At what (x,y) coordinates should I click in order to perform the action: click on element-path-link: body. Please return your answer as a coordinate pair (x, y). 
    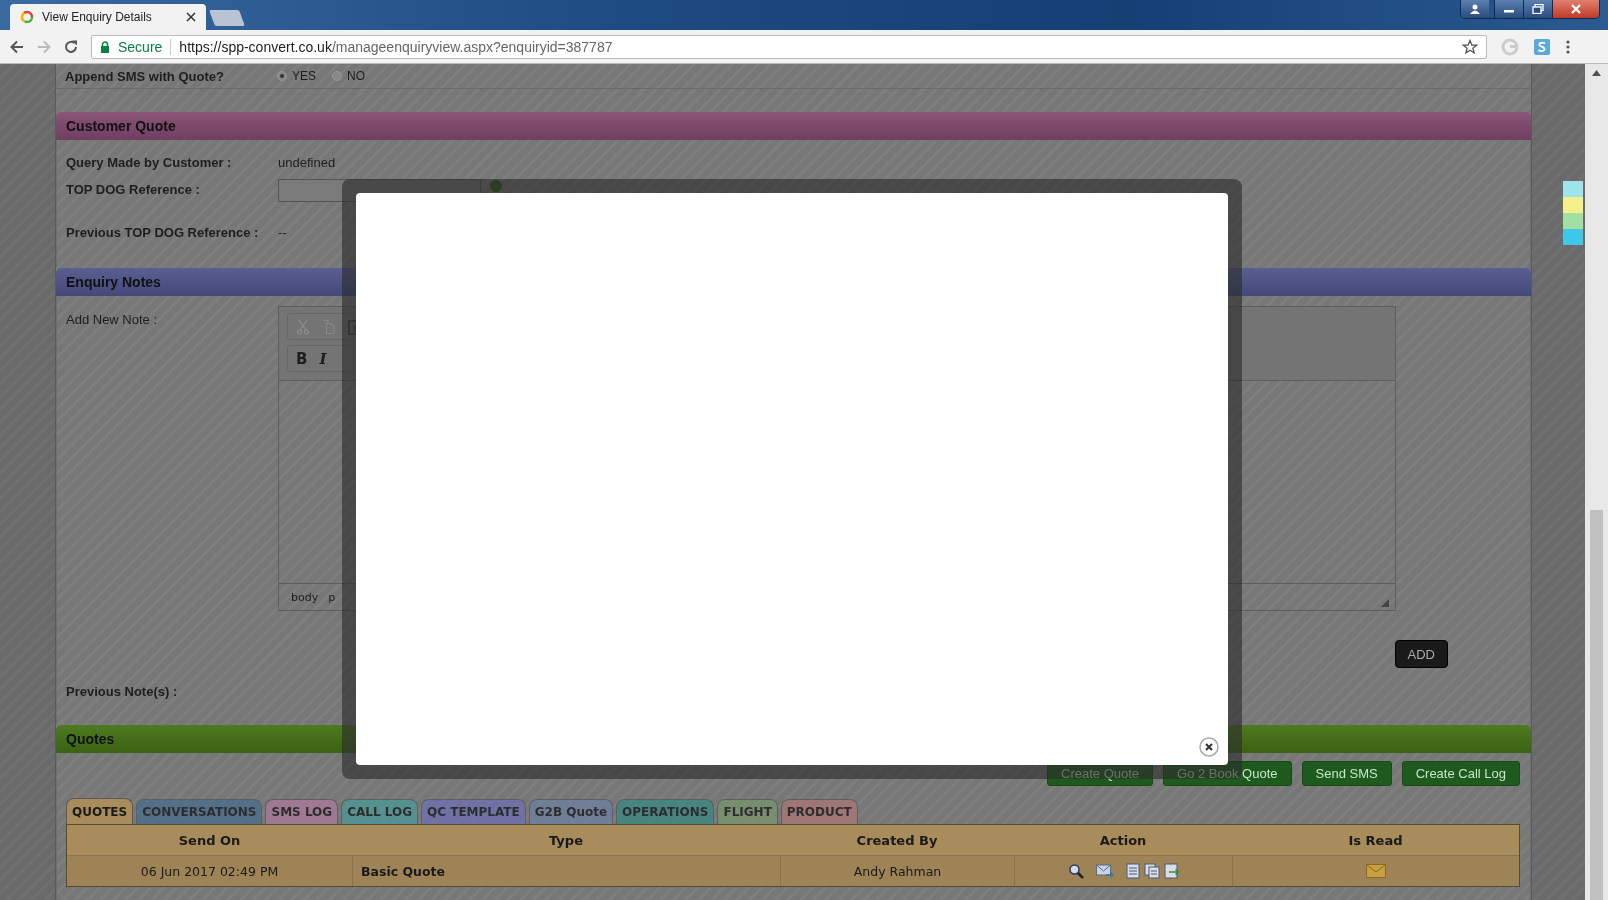
    Looking at the image, I should click on (305, 597).